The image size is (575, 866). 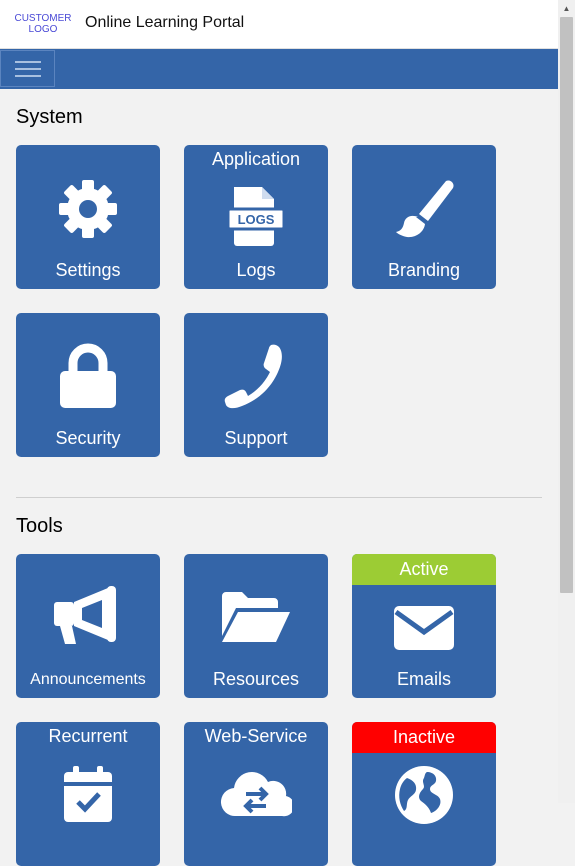 What do you see at coordinates (279, 497) in the screenshot?
I see `section-divider` at bounding box center [279, 497].